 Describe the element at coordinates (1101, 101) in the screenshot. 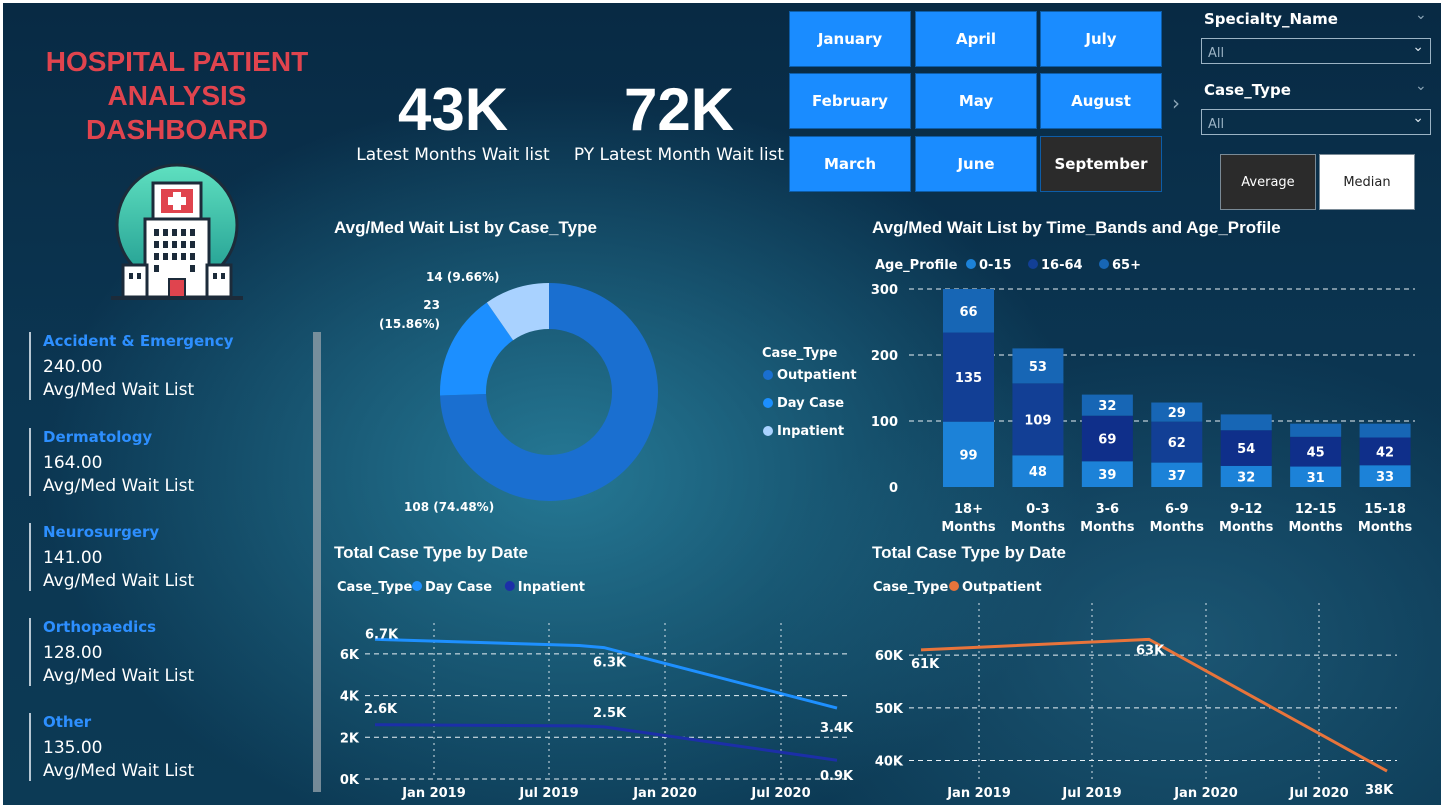

I see `month-button-august: August` at that location.